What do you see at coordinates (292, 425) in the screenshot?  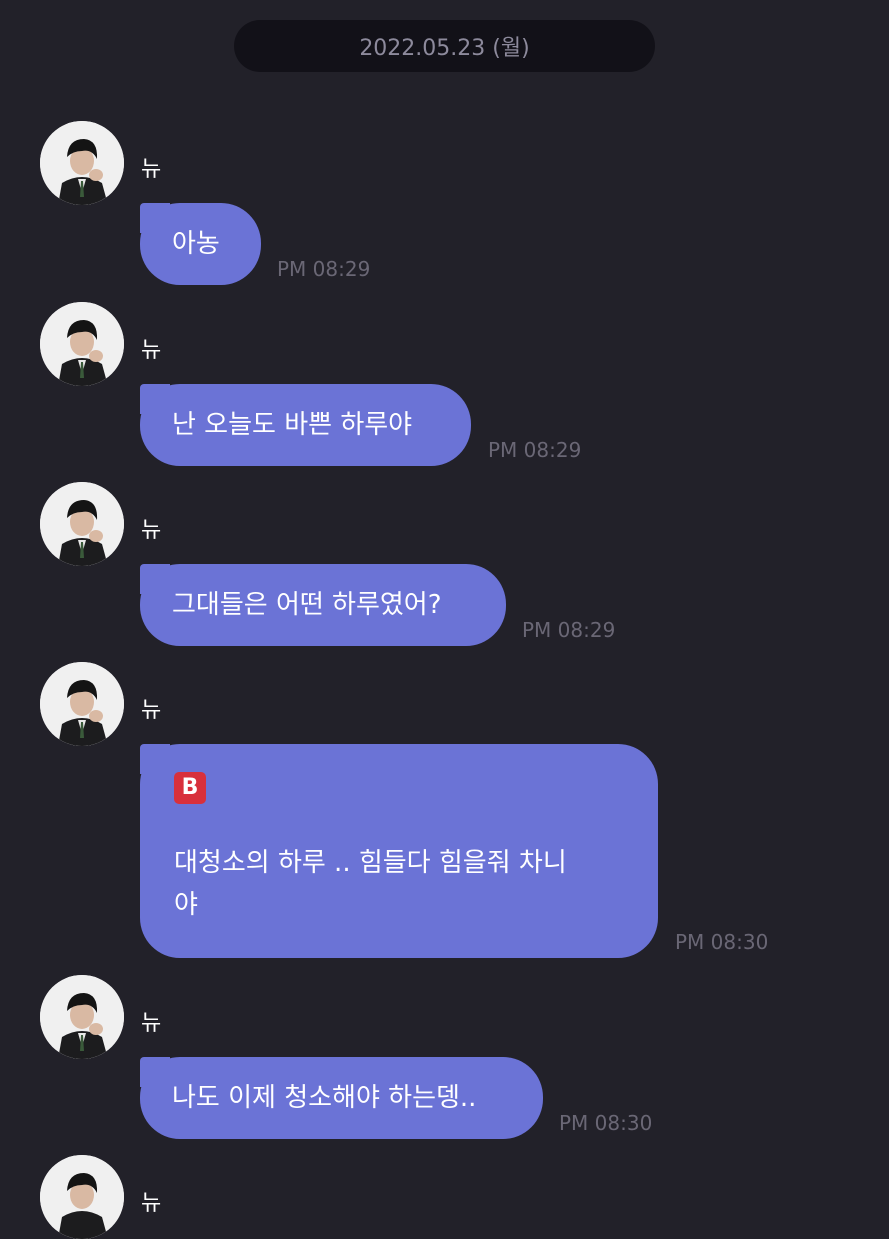 I see `message-text: 난 오늘도 바쁜 하루야` at bounding box center [292, 425].